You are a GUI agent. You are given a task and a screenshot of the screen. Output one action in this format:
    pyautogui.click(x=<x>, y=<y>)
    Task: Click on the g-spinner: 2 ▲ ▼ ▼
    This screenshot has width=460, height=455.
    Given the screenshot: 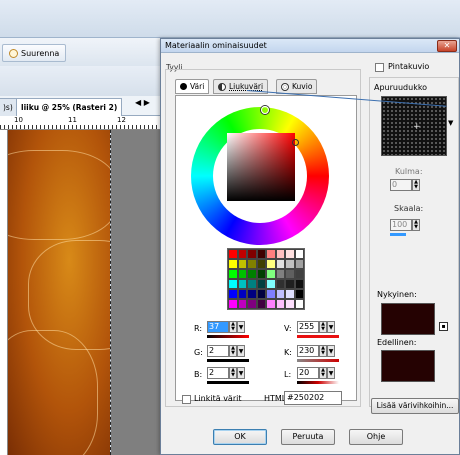 What is the action you would take?
    pyautogui.click(x=226, y=351)
    